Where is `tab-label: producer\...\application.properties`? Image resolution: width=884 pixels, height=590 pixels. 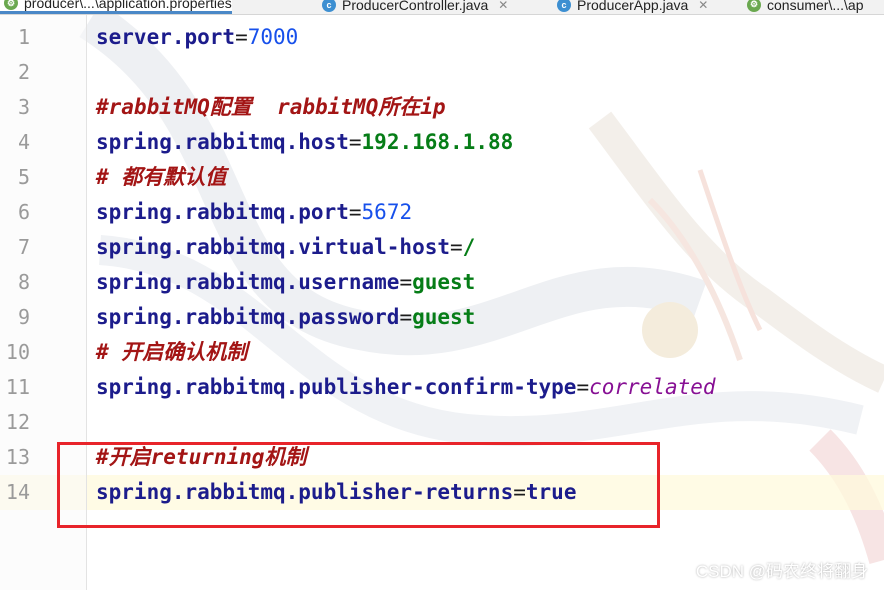
tab-label: producer\...\application.properties is located at coordinates (128, 5).